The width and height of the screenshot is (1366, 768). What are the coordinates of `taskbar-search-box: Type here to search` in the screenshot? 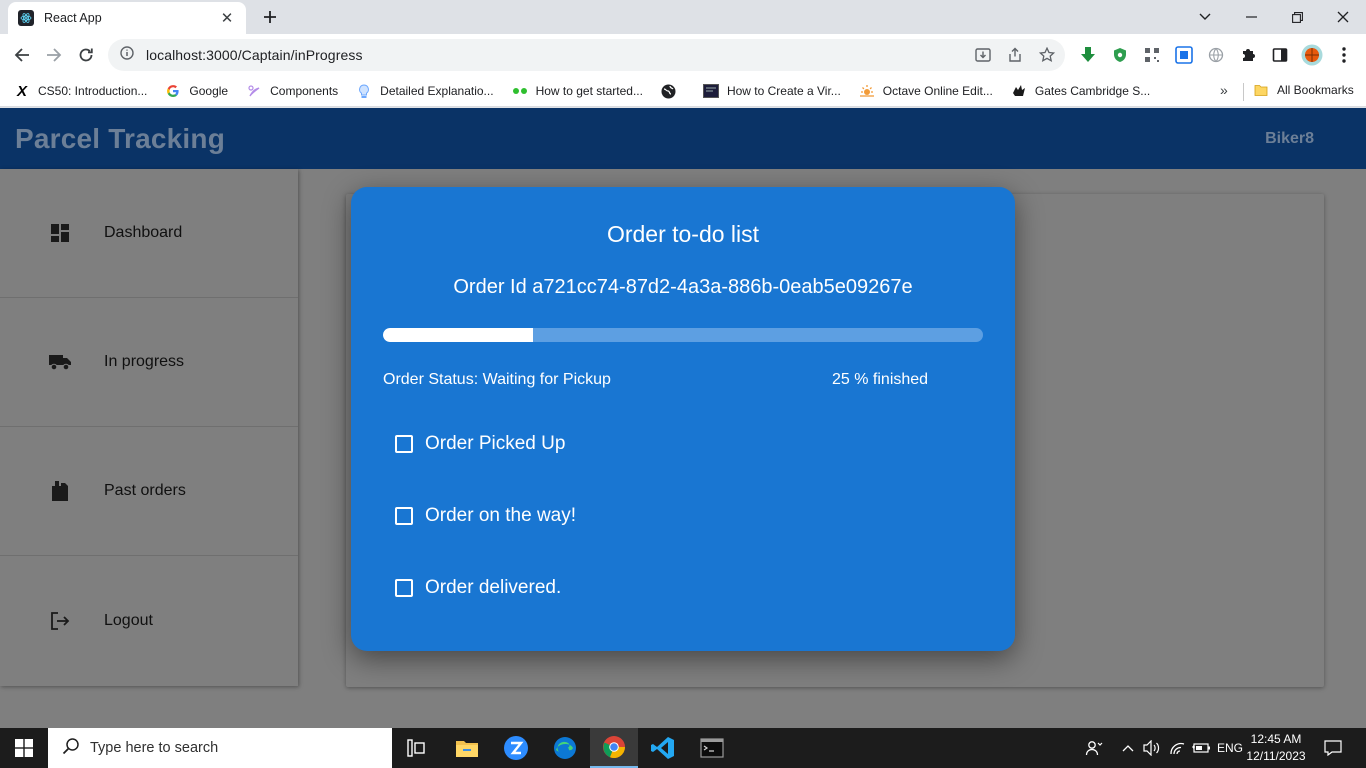 It's located at (220, 748).